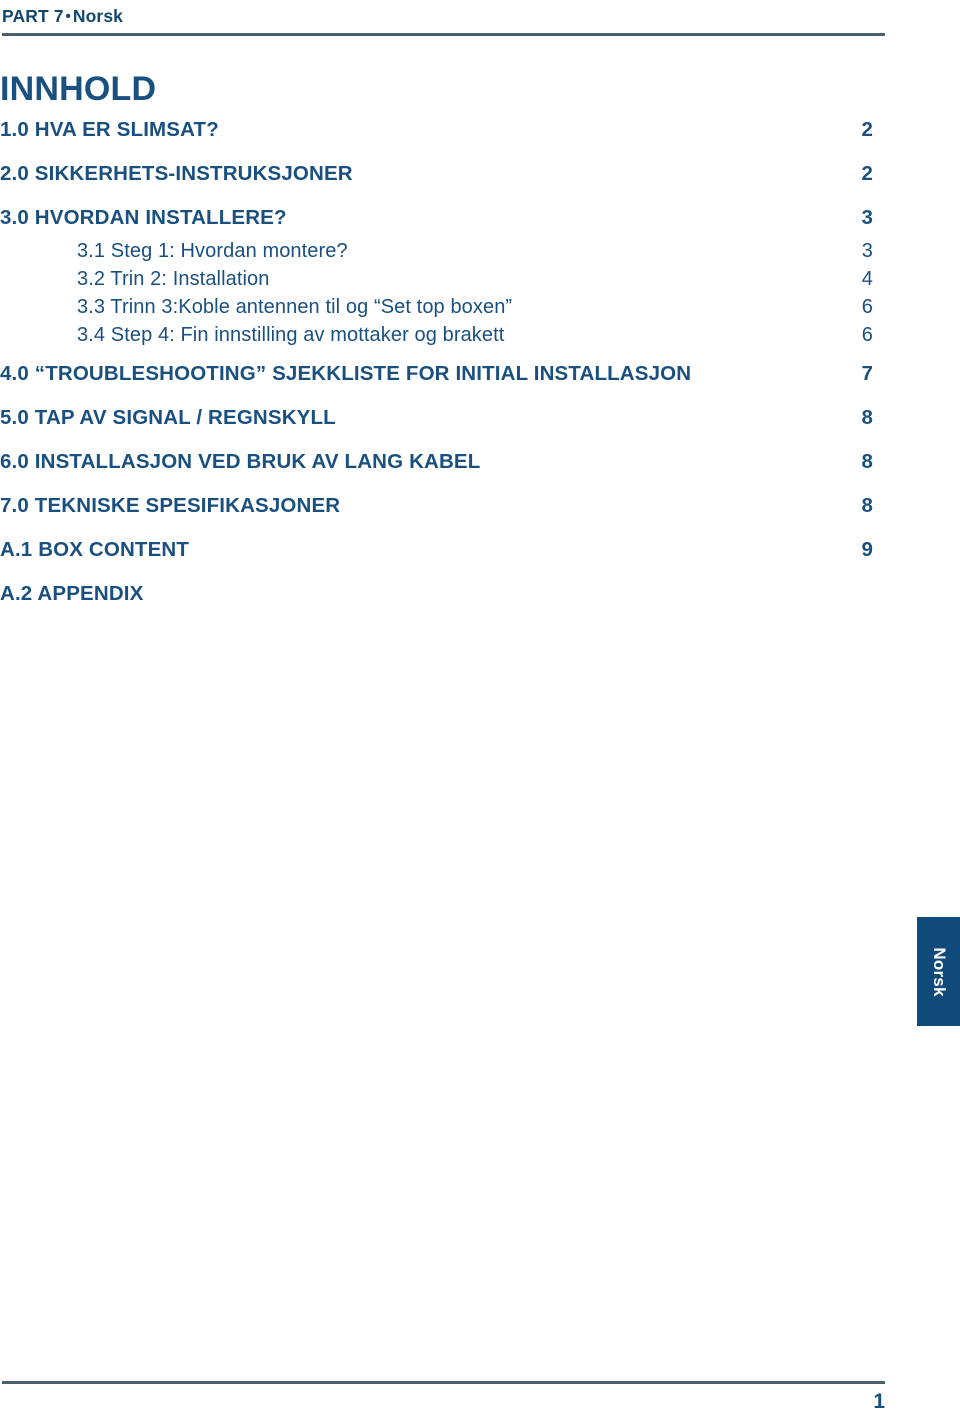  Describe the element at coordinates (78, 89) in the screenshot. I see `page-title: INNHOLD` at that location.